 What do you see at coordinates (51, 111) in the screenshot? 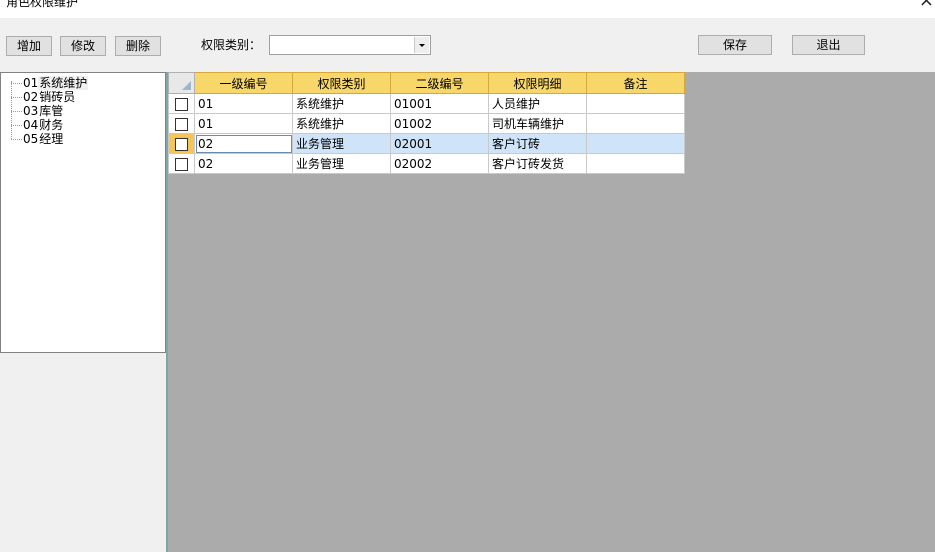
I see `tree-item-label: 库管` at bounding box center [51, 111].